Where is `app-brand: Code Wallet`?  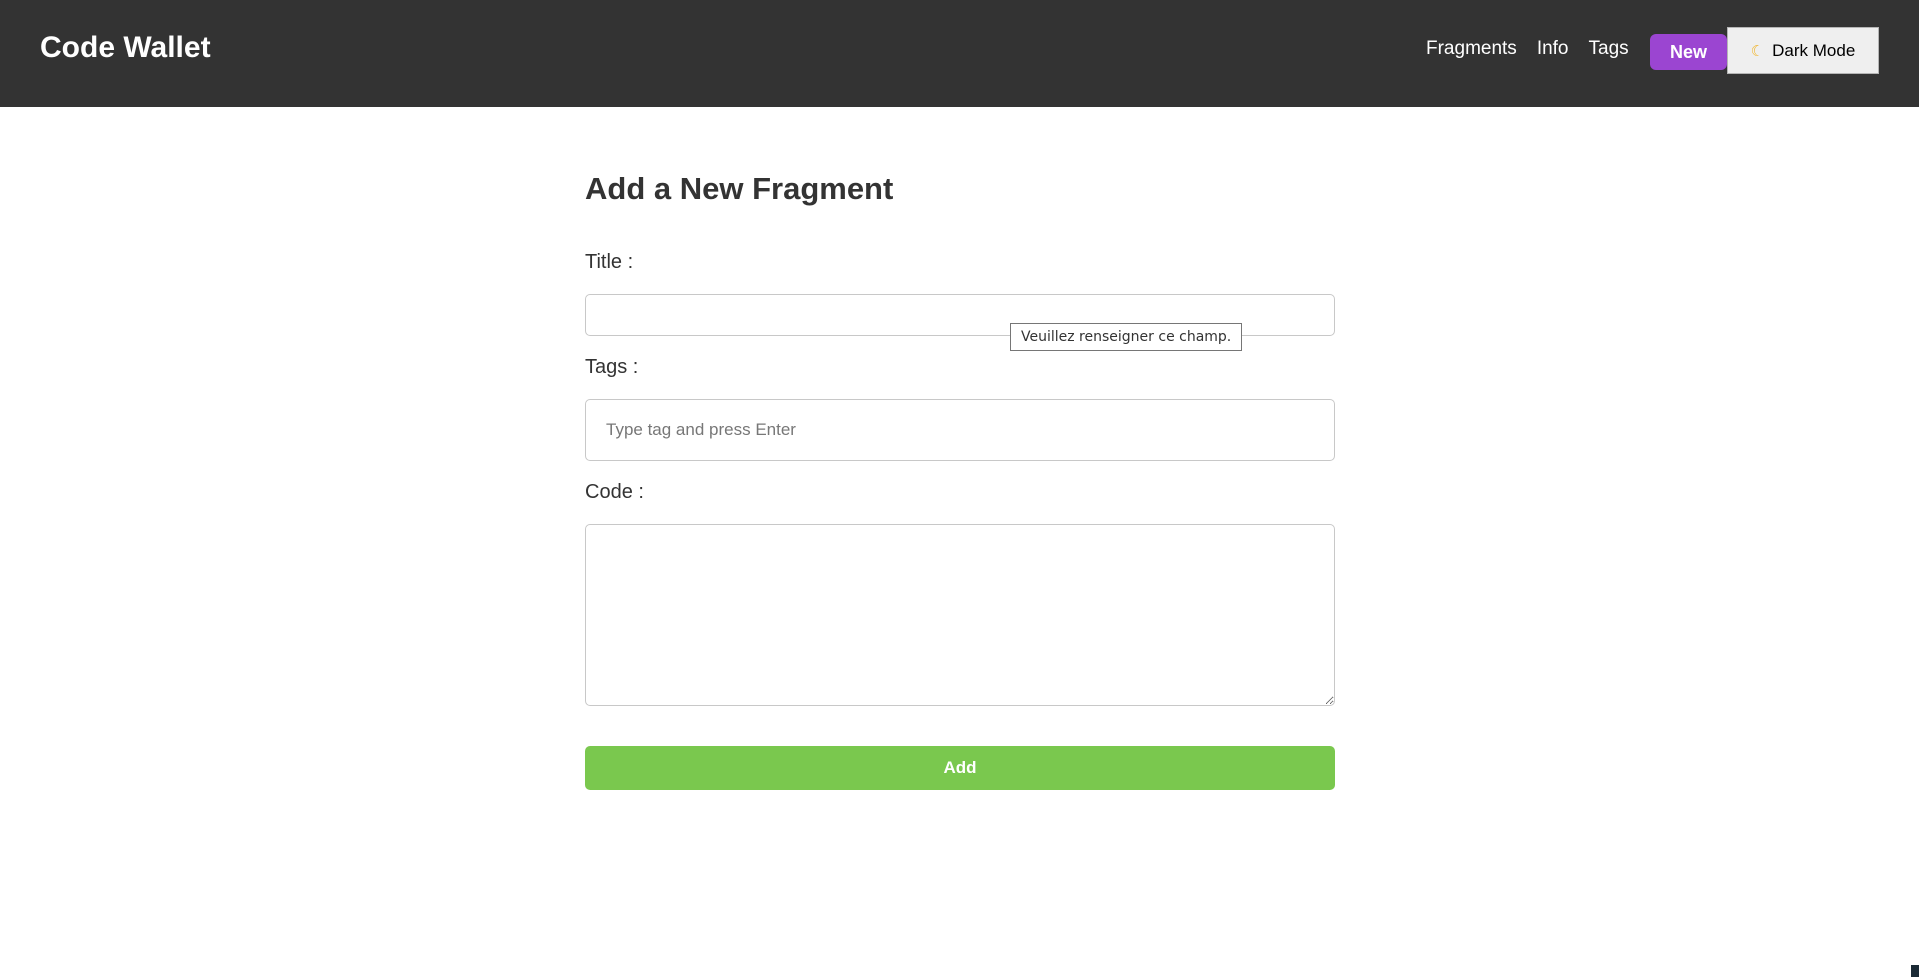
app-brand: Code Wallet is located at coordinates (125, 48).